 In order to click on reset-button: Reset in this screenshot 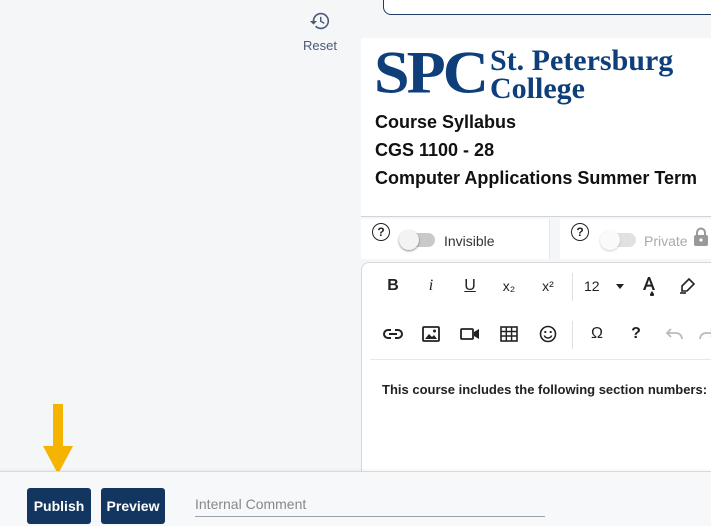, I will do `click(320, 31)`.